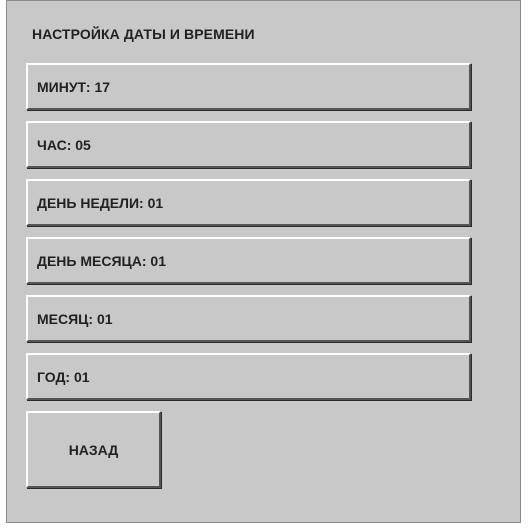 The width and height of the screenshot is (529, 532). I want to click on back-button: НАЗАД, so click(93, 449).